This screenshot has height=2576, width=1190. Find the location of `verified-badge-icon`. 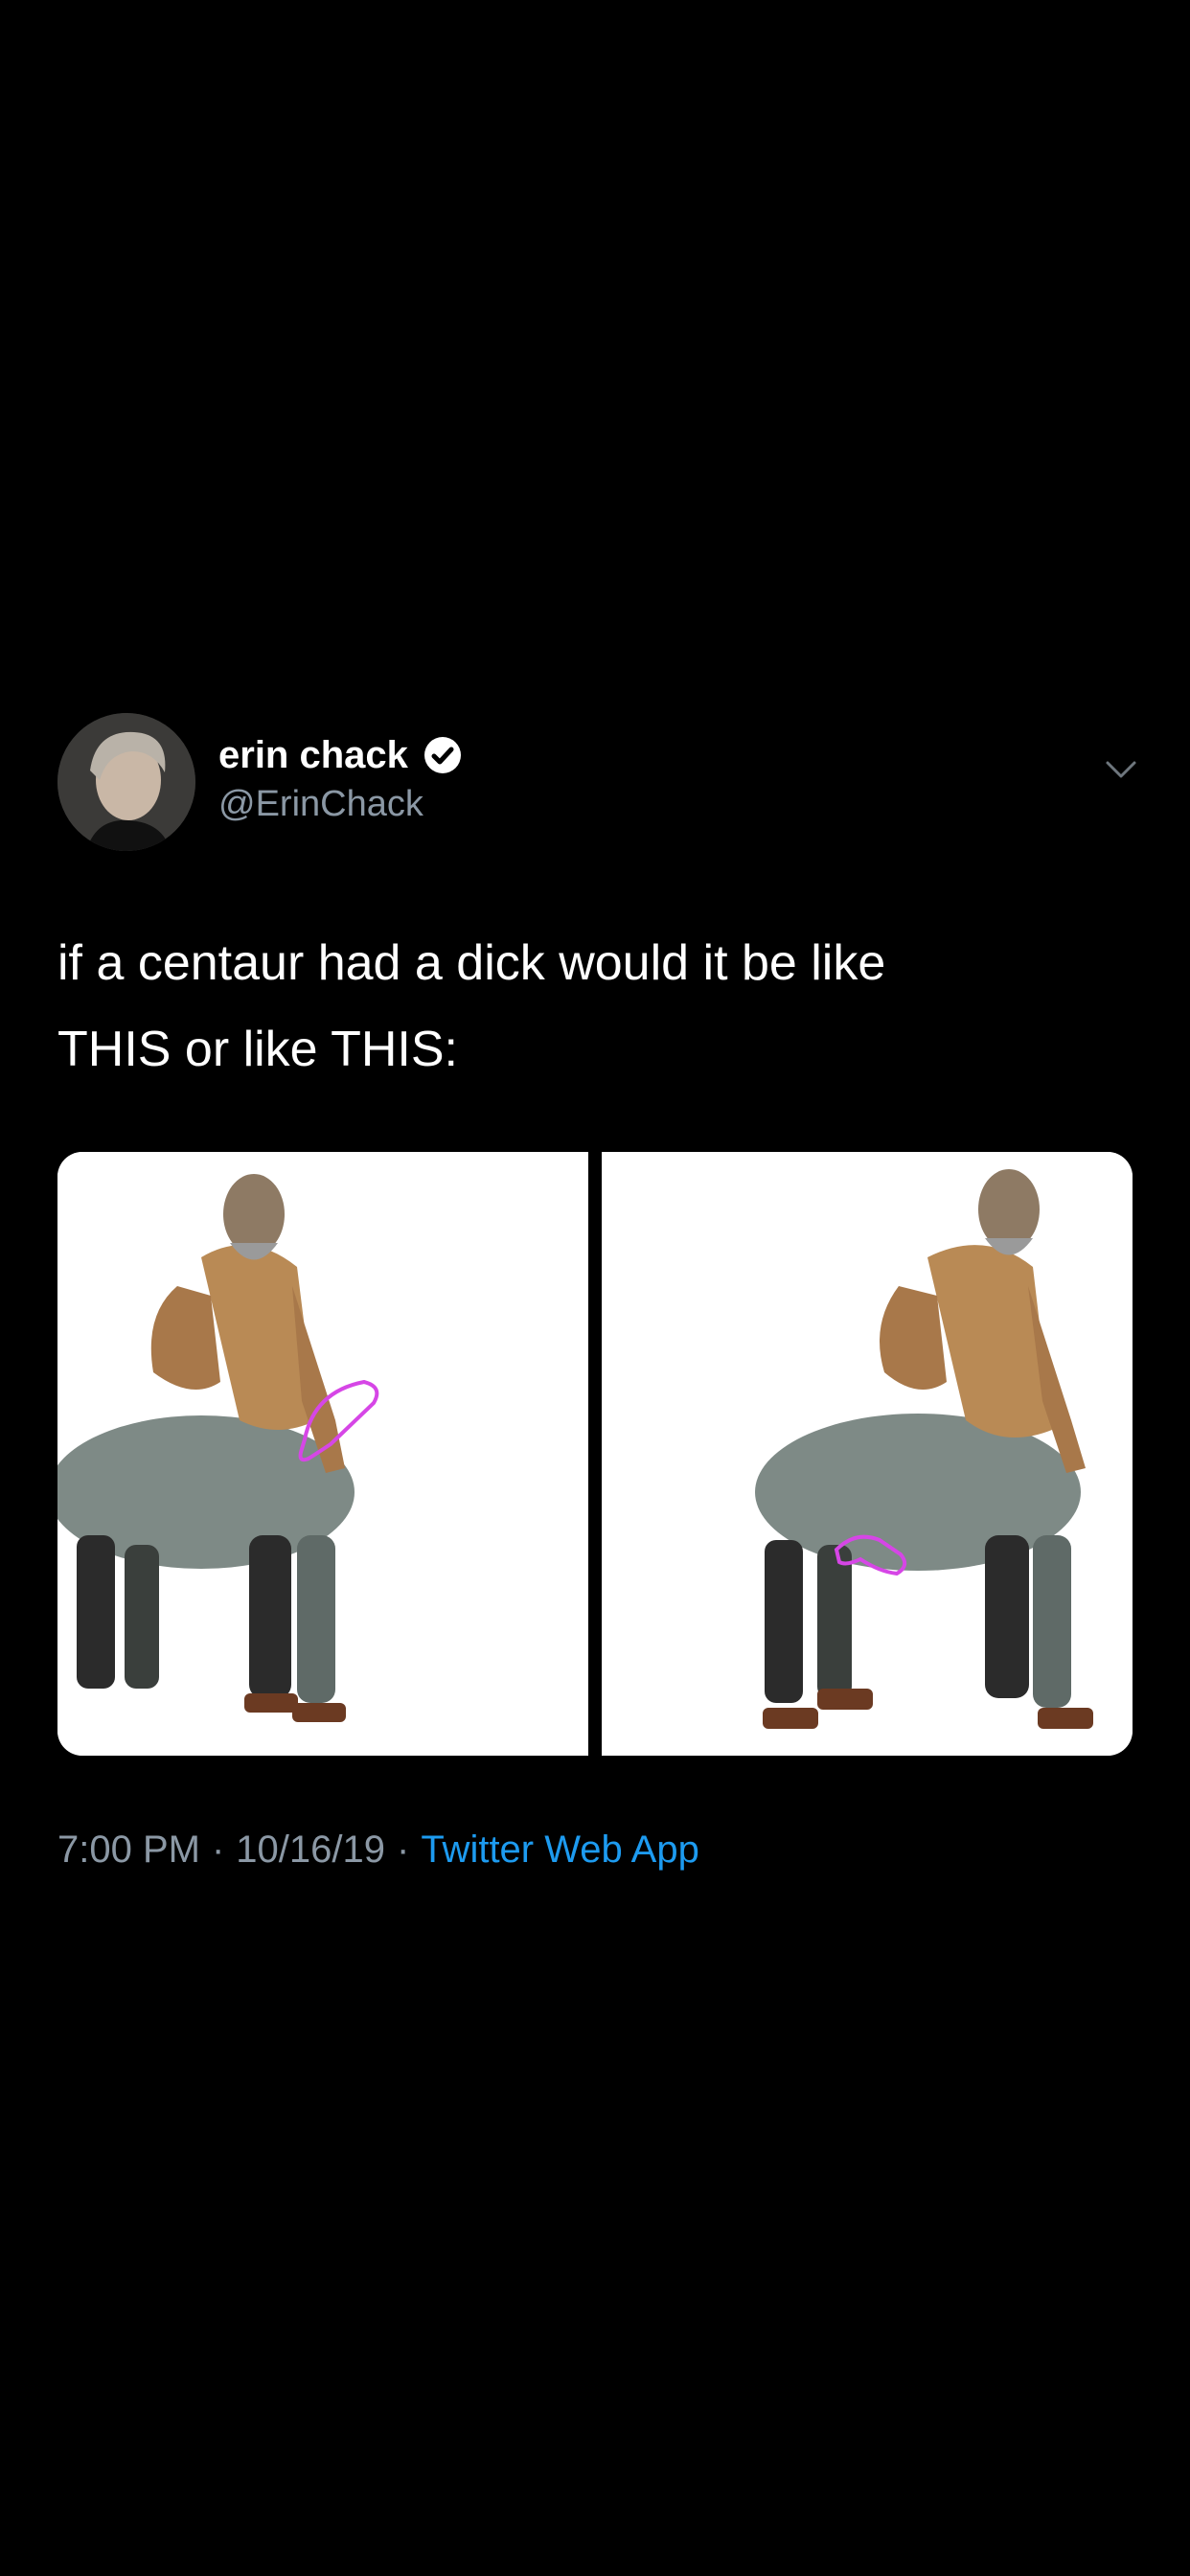

verified-badge-icon is located at coordinates (443, 755).